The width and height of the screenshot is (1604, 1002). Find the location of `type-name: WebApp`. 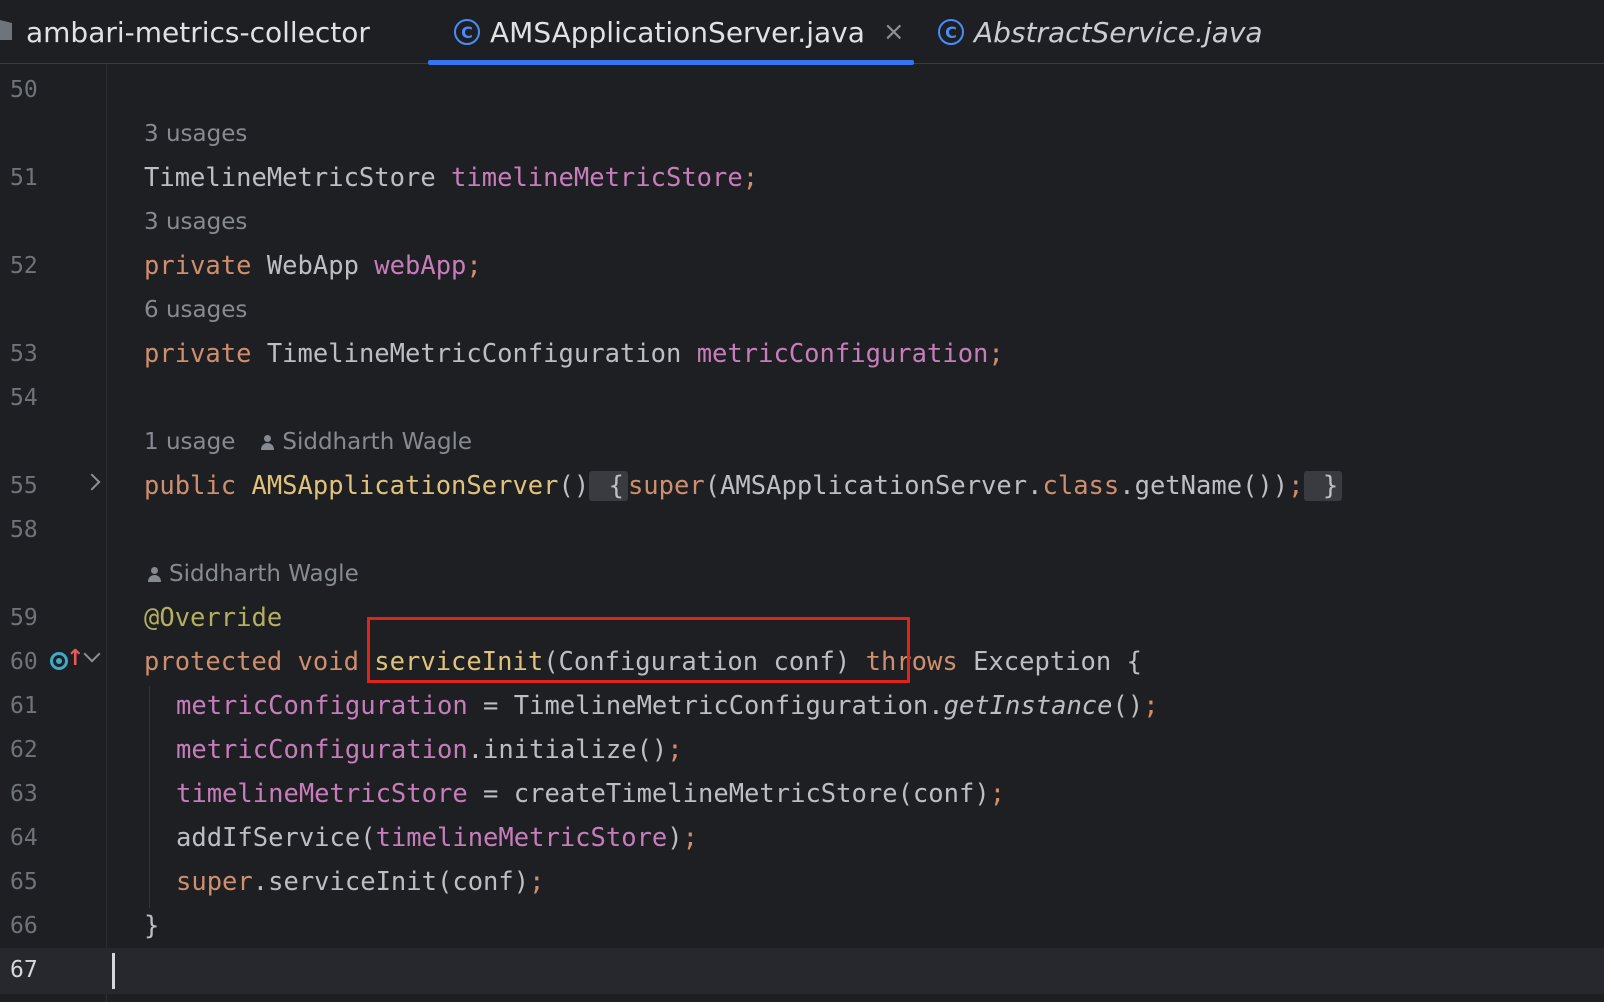

type-name: WebApp is located at coordinates (320, 266).